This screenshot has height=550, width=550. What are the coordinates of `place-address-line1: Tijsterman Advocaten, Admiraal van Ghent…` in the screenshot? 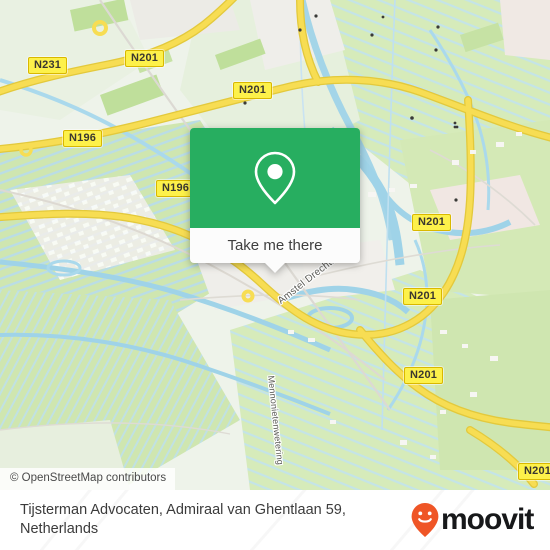 It's located at (183, 510).